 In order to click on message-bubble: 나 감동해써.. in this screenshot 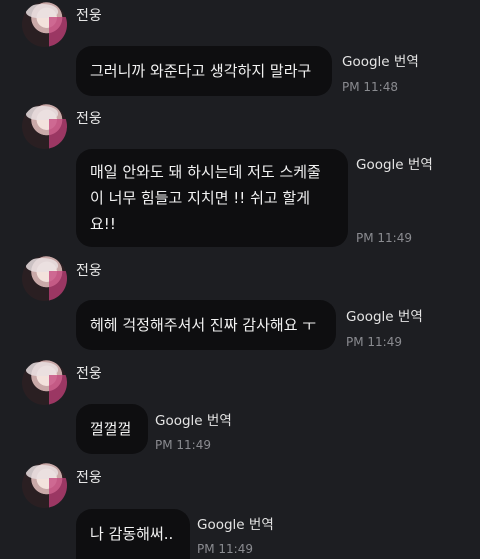, I will do `click(133, 534)`.